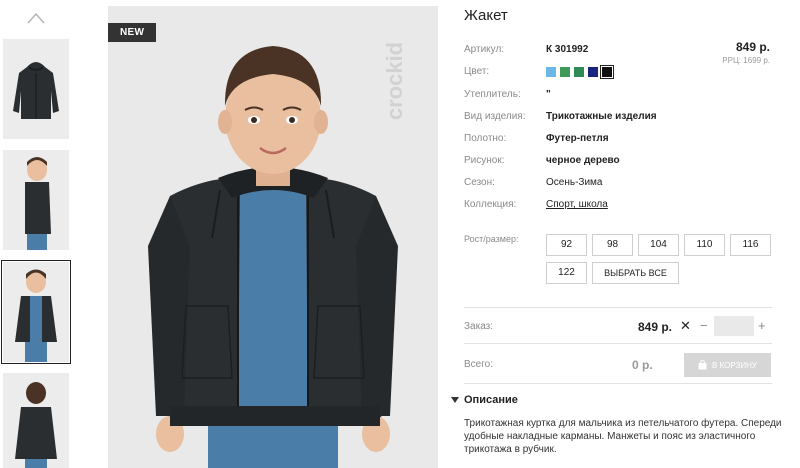 Image resolution: width=800 pixels, height=468 pixels. Describe the element at coordinates (36, 315) in the screenshot. I see `front-view-image` at that location.